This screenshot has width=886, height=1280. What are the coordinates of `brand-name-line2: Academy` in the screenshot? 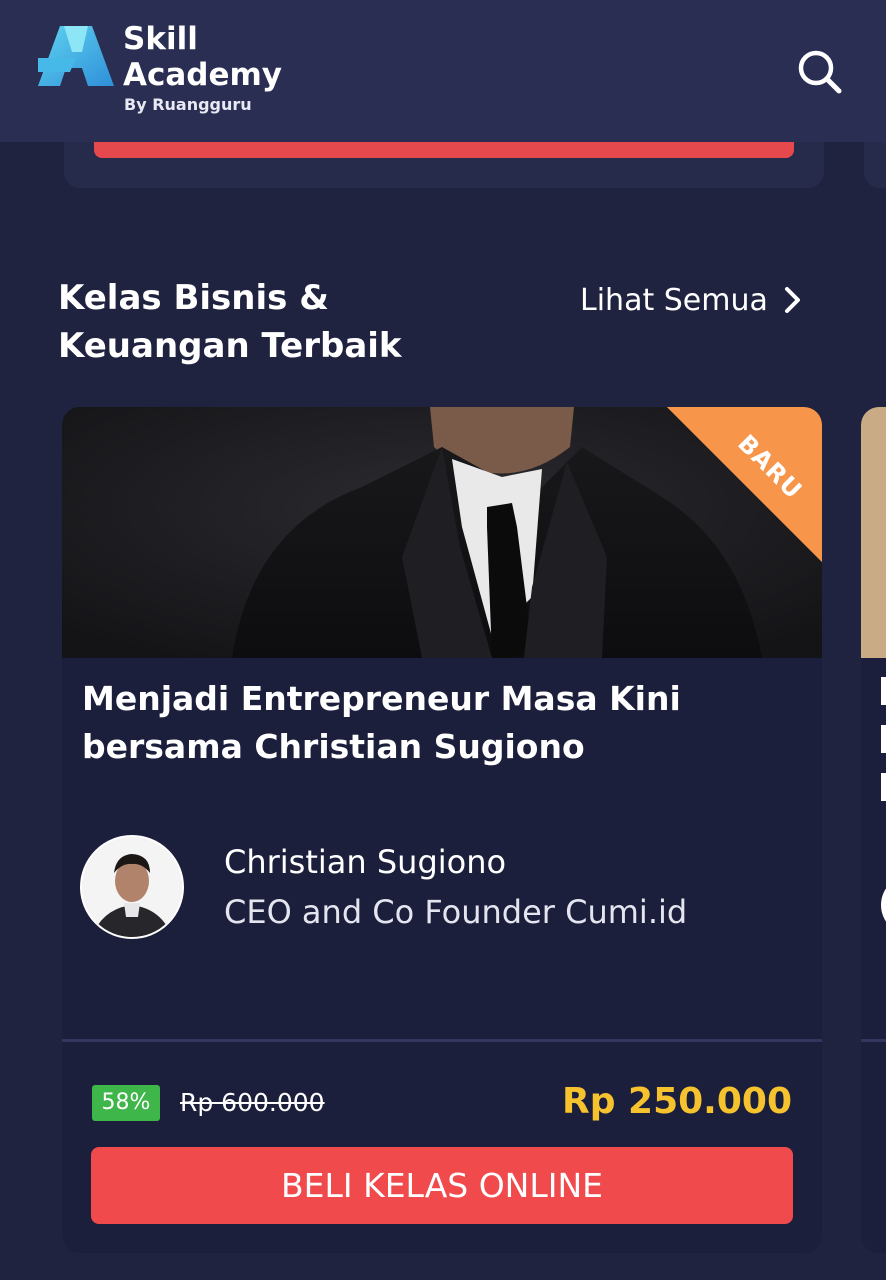 It's located at (203, 75).